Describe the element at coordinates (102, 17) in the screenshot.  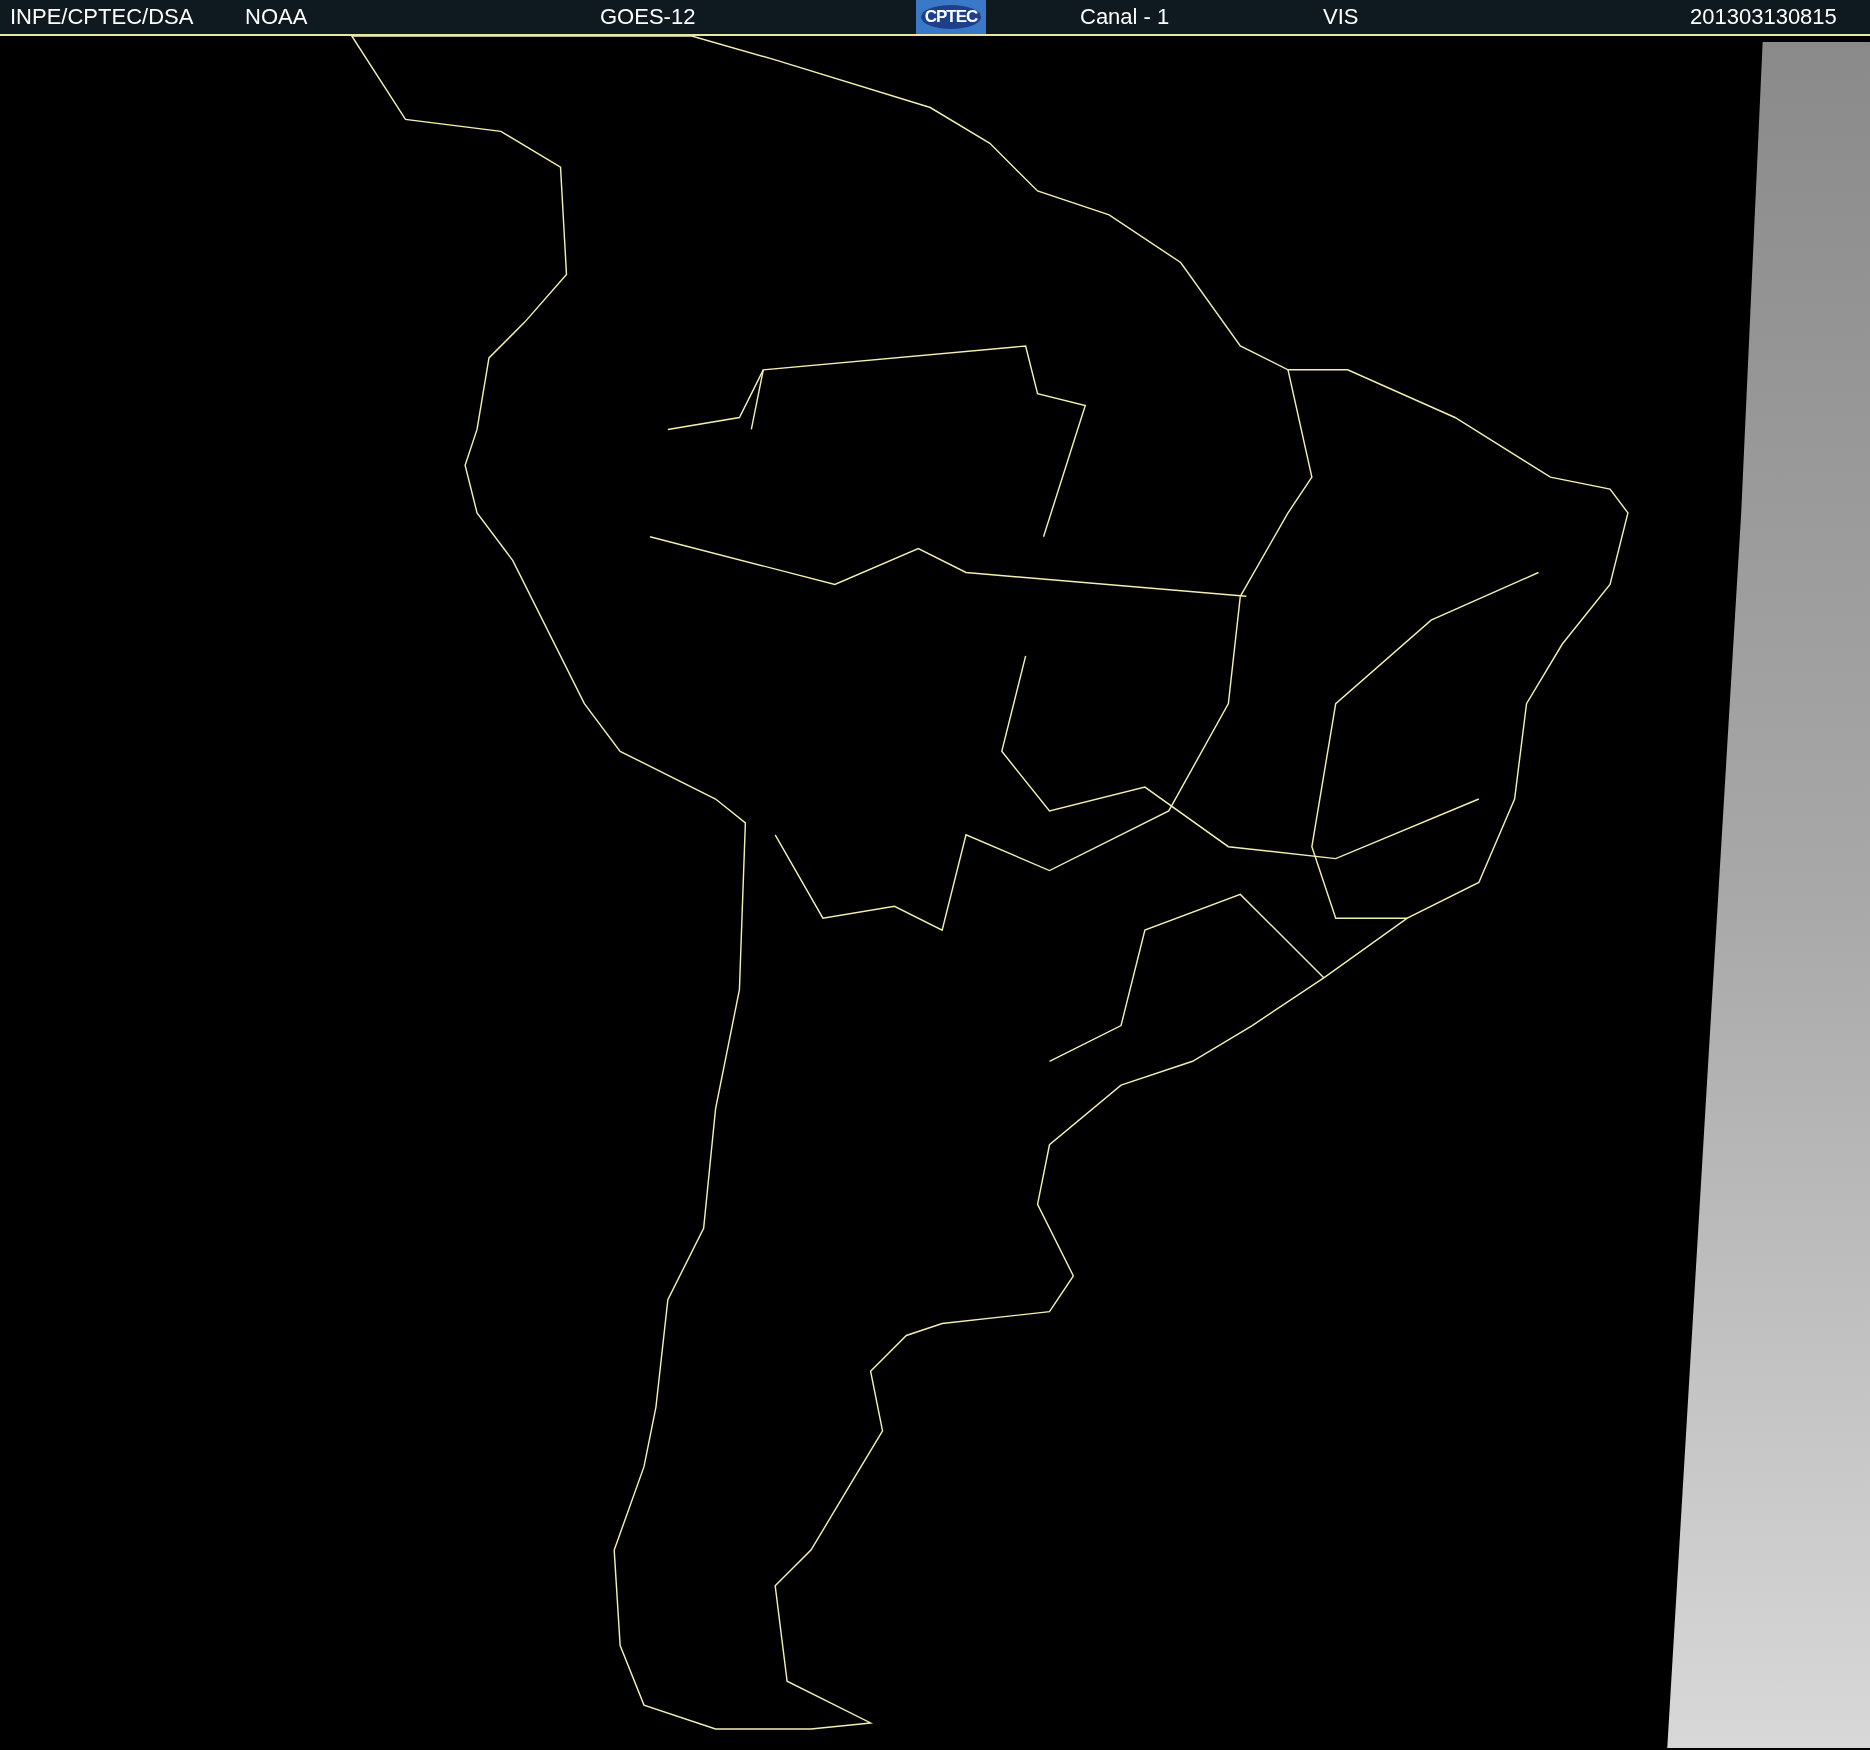
I see `header-label: INPE/CPTEC/DSA` at that location.